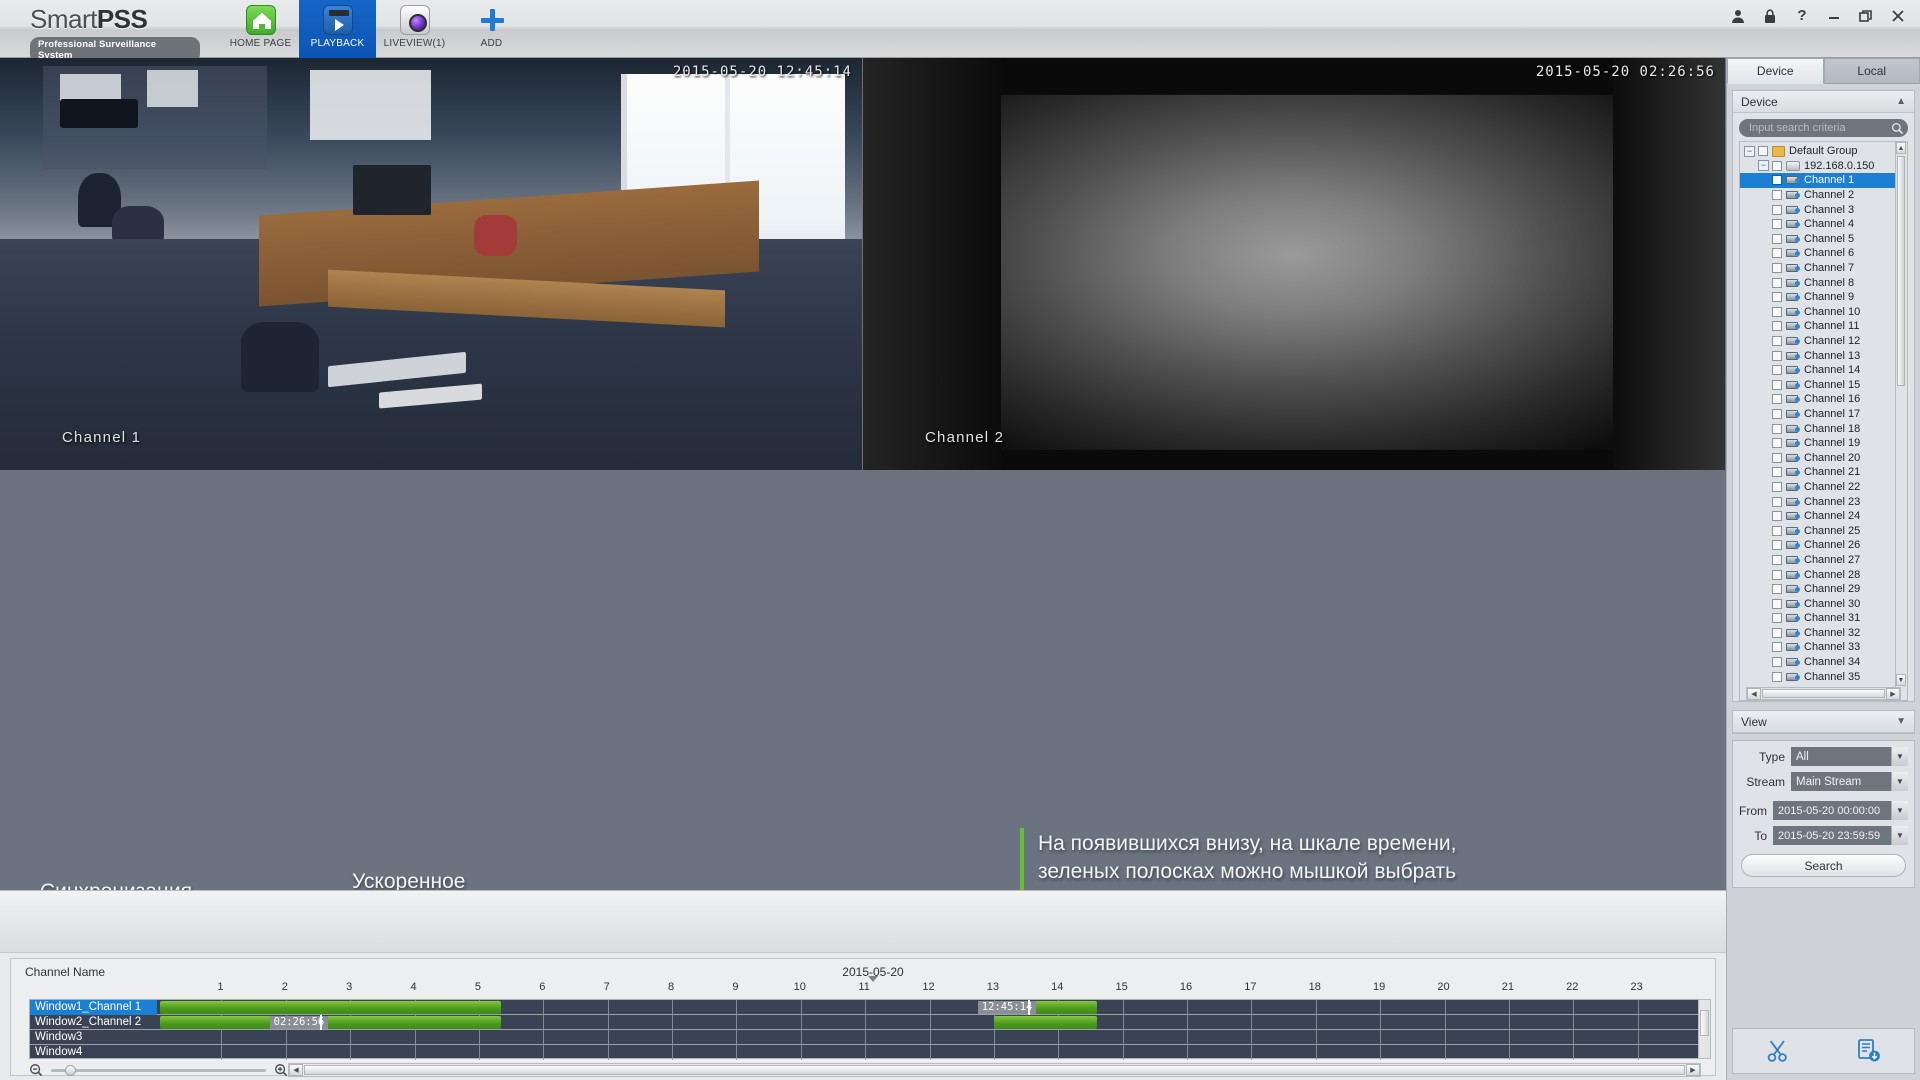 This screenshot has height=1080, width=1920. What do you see at coordinates (1823, 399) in the screenshot?
I see `tree-channel-16: Channel 16` at bounding box center [1823, 399].